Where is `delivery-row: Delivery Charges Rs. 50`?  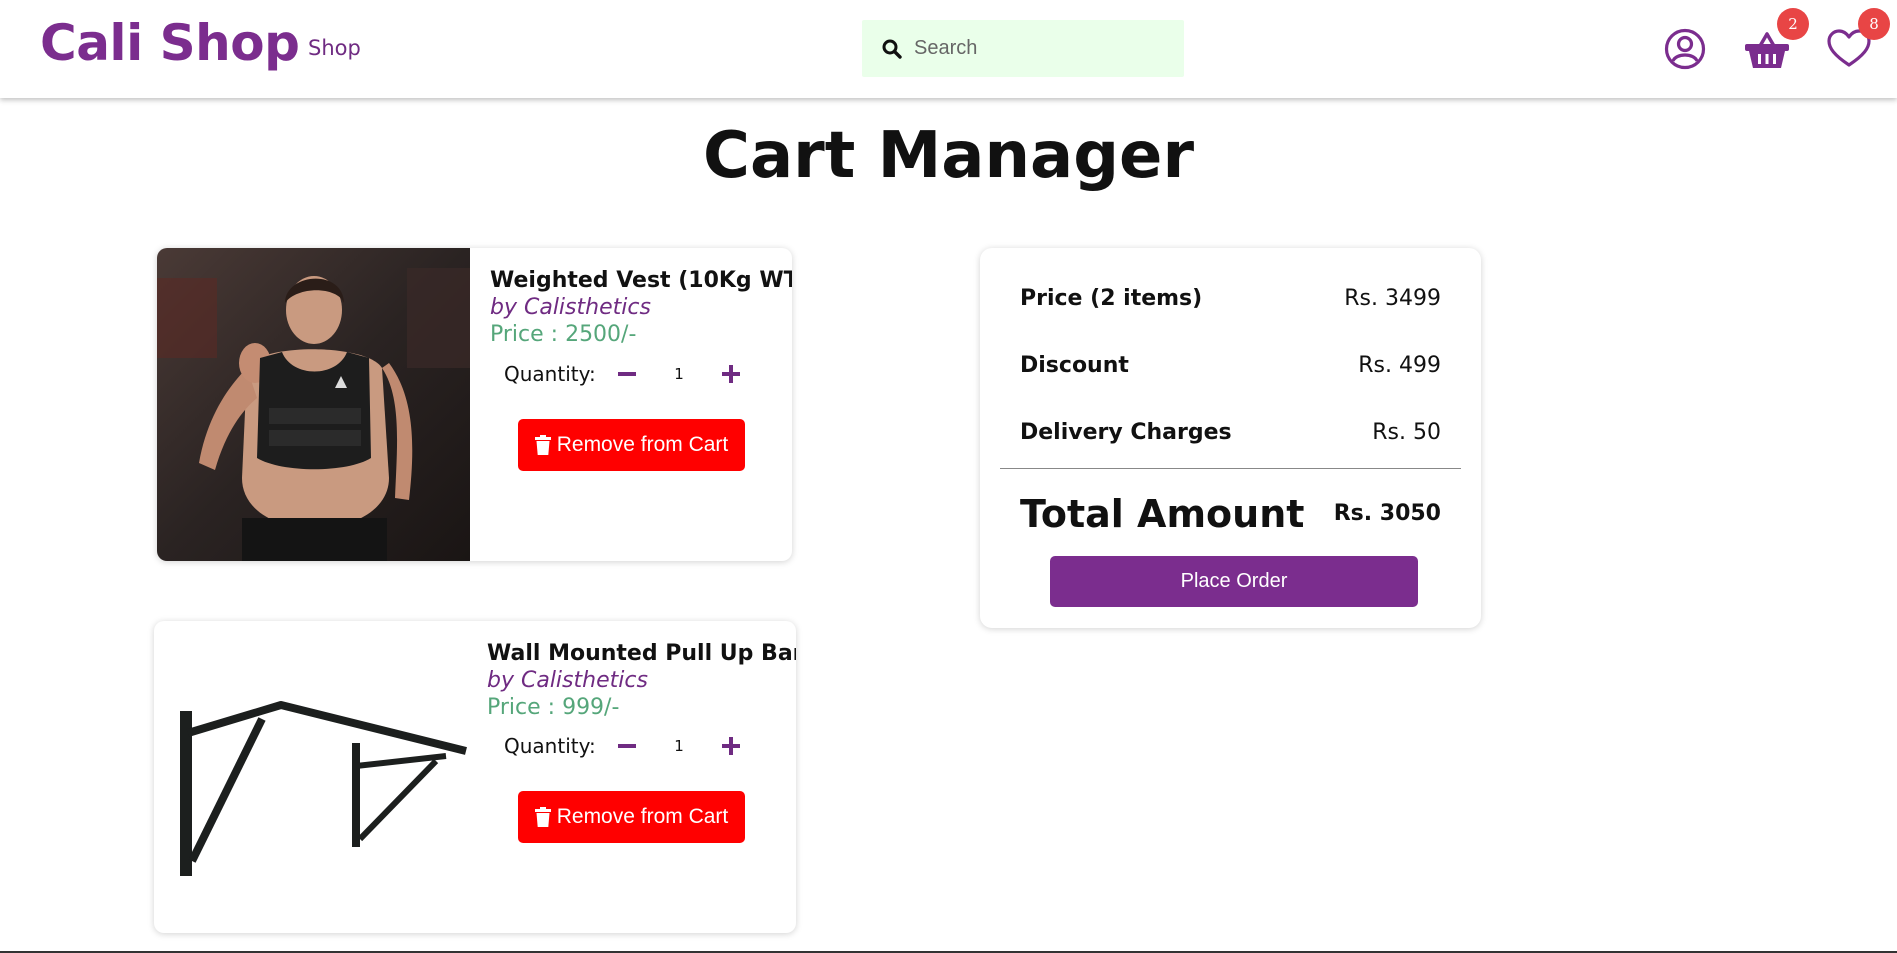
delivery-row: Delivery Charges Rs. 50 is located at coordinates (1230, 432).